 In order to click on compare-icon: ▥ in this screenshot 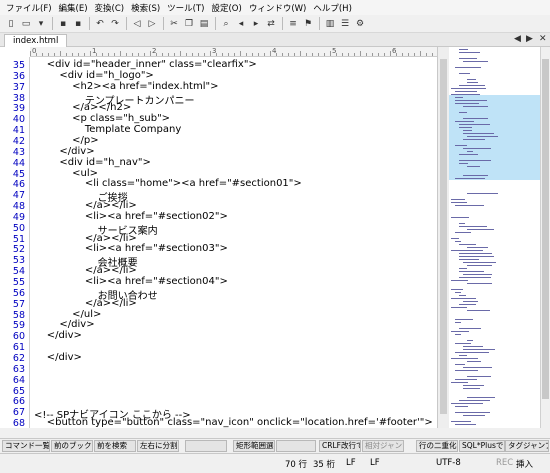, I will do `click(330, 24)`.